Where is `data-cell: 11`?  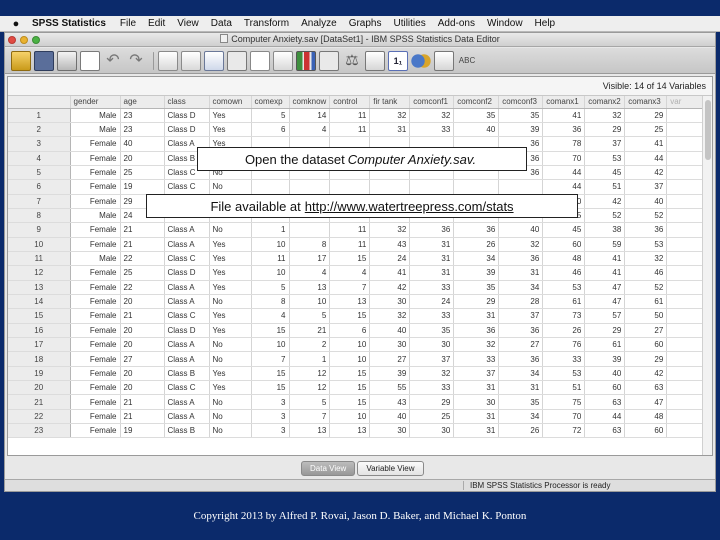
data-cell: 11 is located at coordinates (350, 130).